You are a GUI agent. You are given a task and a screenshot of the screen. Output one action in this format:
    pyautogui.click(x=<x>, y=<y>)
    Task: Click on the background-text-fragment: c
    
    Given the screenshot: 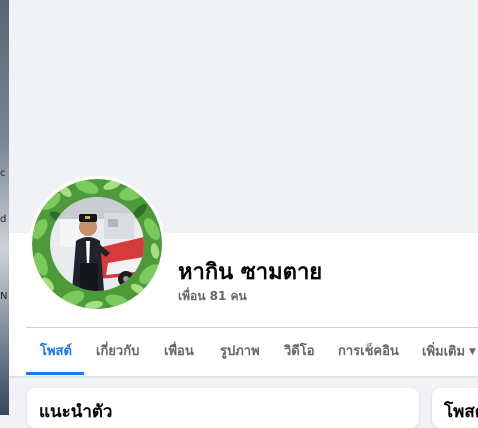 What is the action you would take?
    pyautogui.click(x=3, y=173)
    